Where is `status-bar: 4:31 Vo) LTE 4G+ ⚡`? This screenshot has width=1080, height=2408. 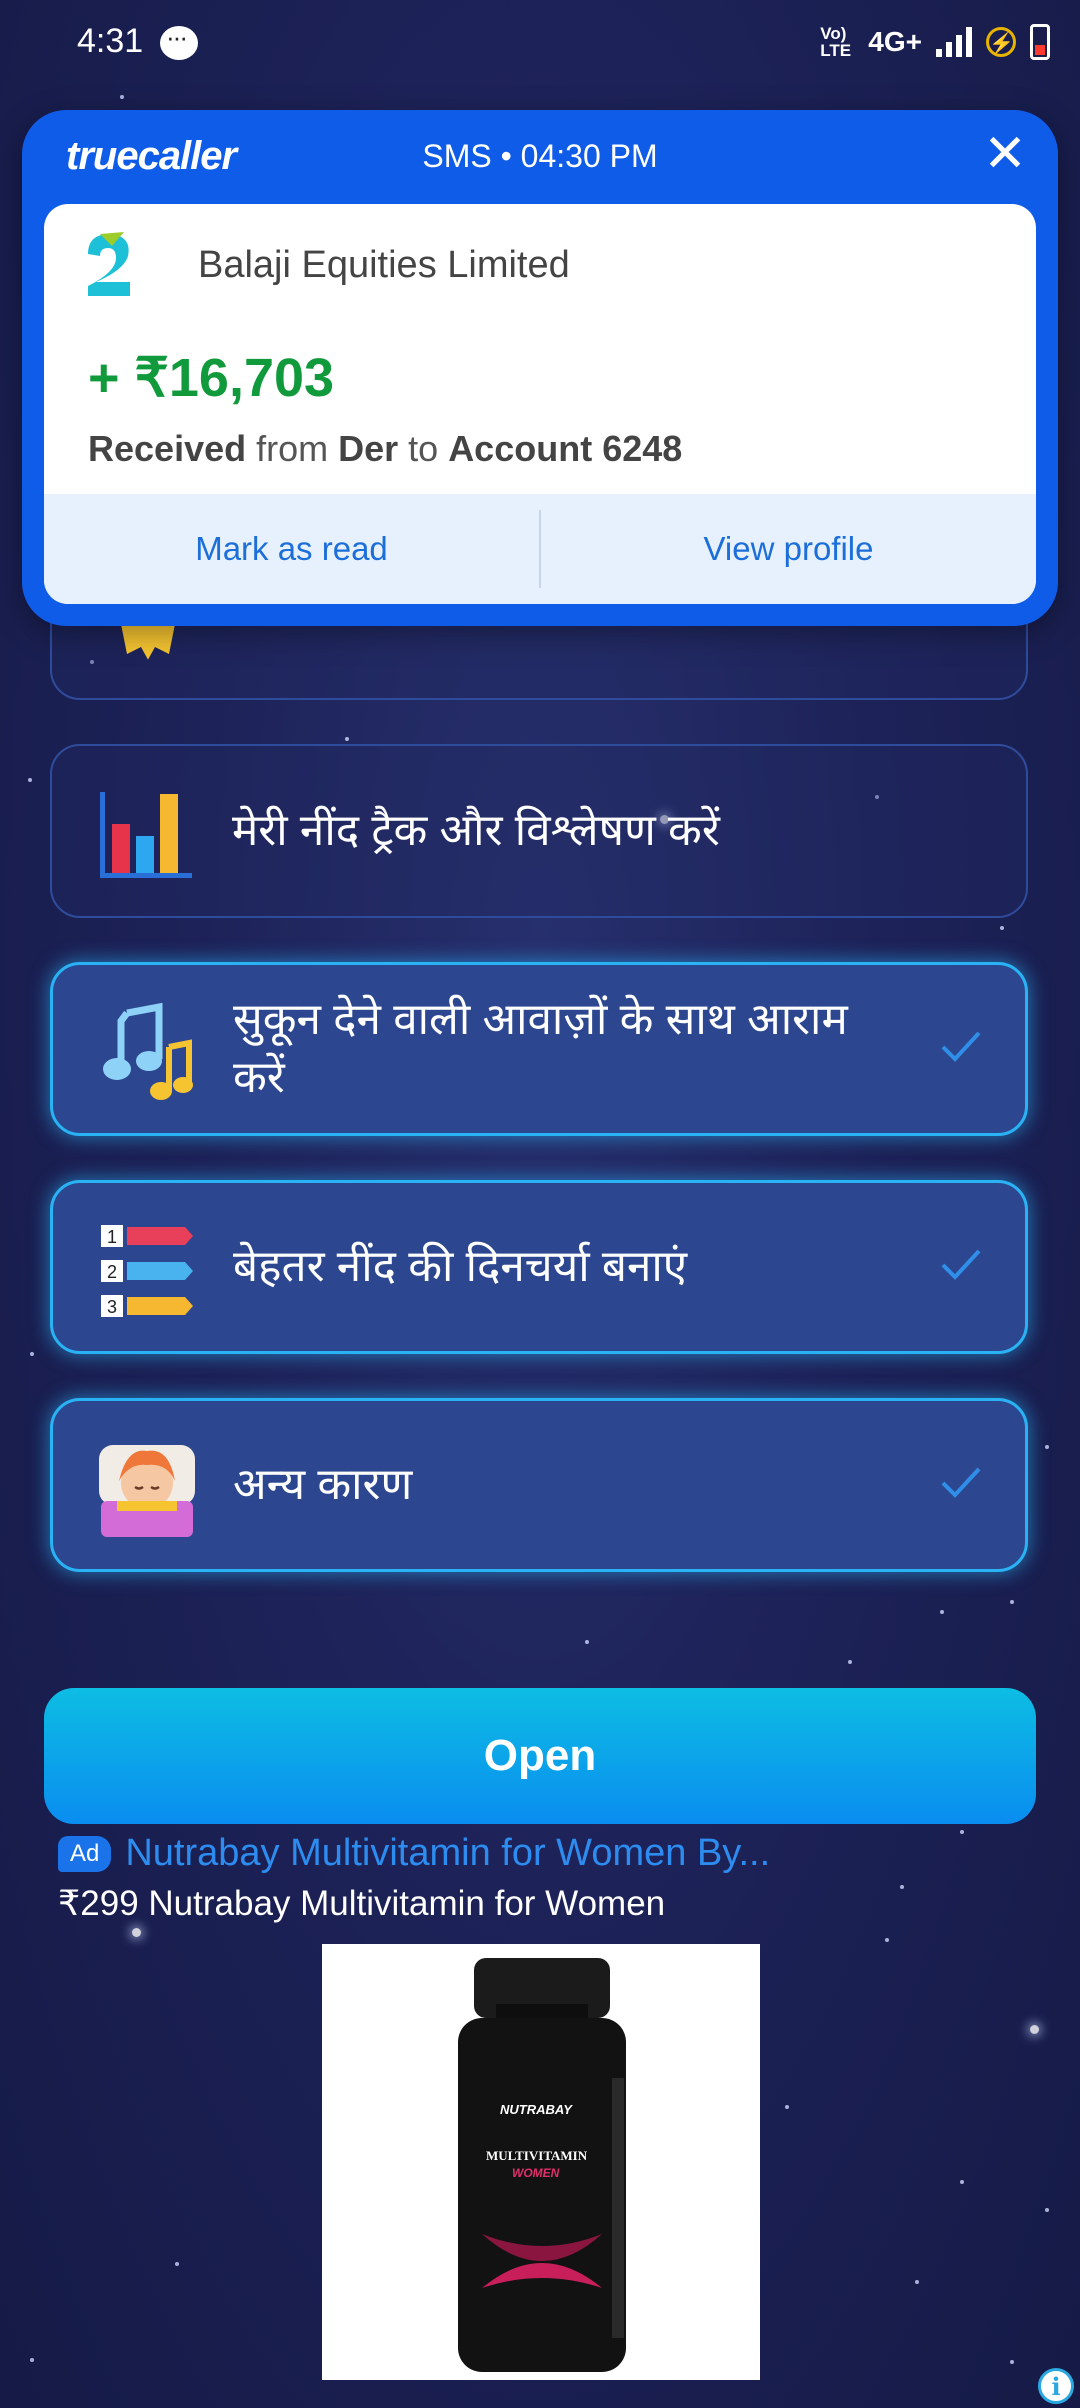
status-bar: 4:31 Vo) LTE 4G+ ⚡ is located at coordinates (540, 44).